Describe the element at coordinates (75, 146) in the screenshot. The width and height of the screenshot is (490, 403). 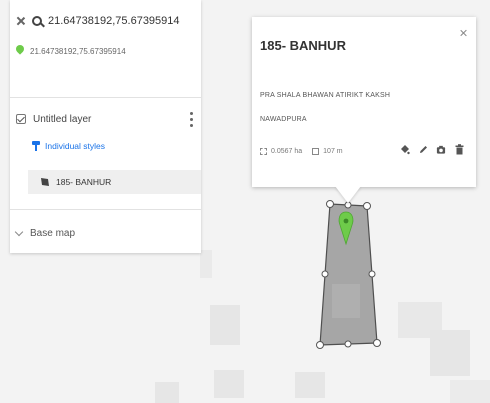
I see `styles-link-label: Individual styles` at that location.